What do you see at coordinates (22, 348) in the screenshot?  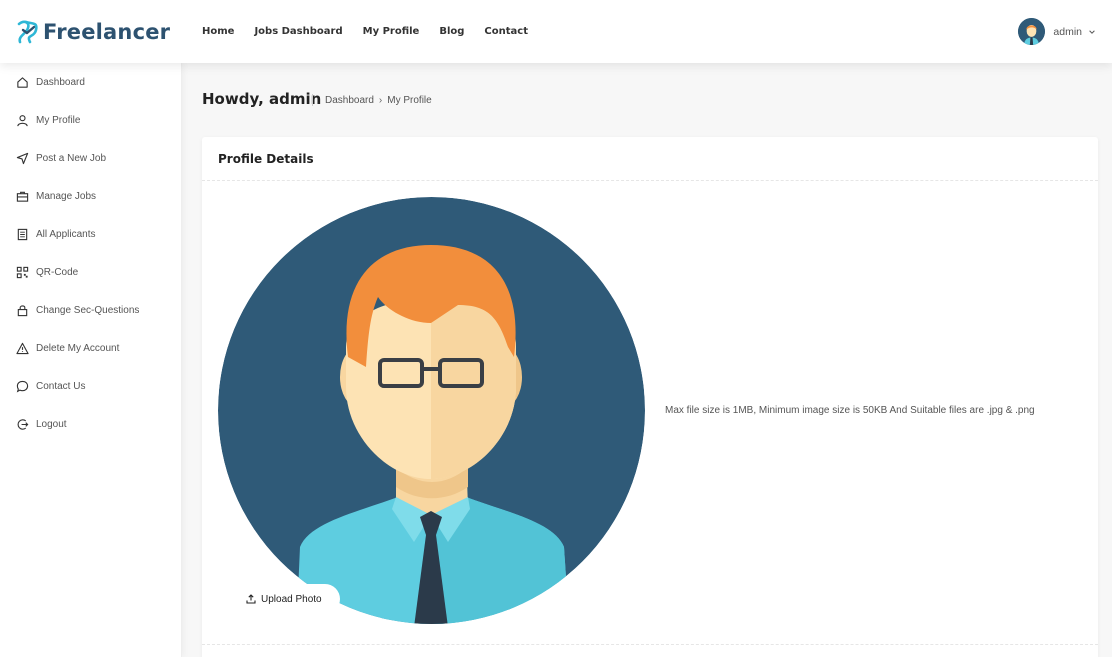 I see `warning-icon` at bounding box center [22, 348].